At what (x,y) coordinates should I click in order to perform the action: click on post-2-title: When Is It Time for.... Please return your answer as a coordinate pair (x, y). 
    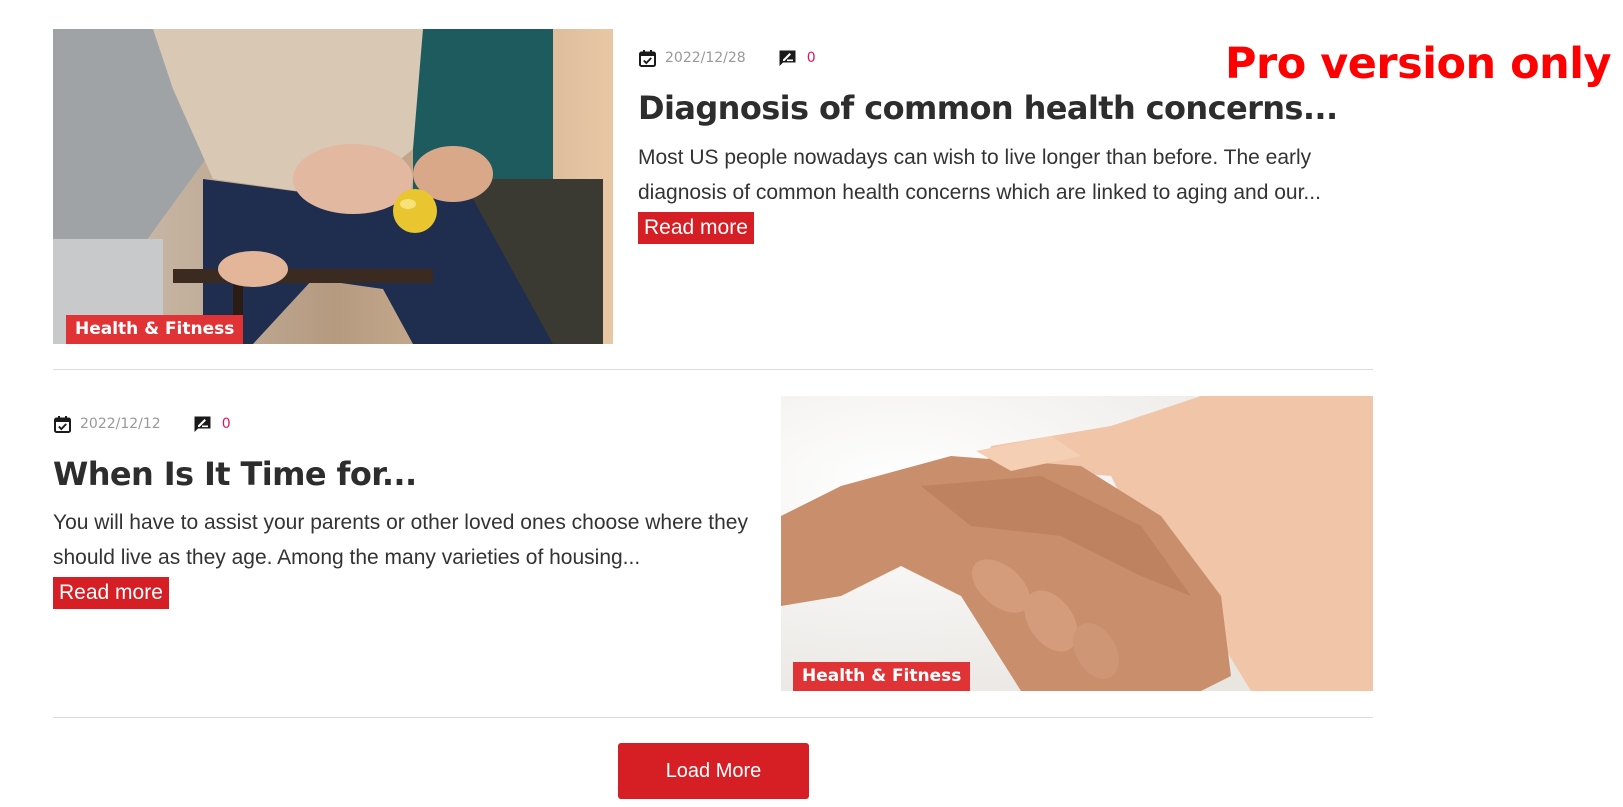
    Looking at the image, I should click on (235, 474).